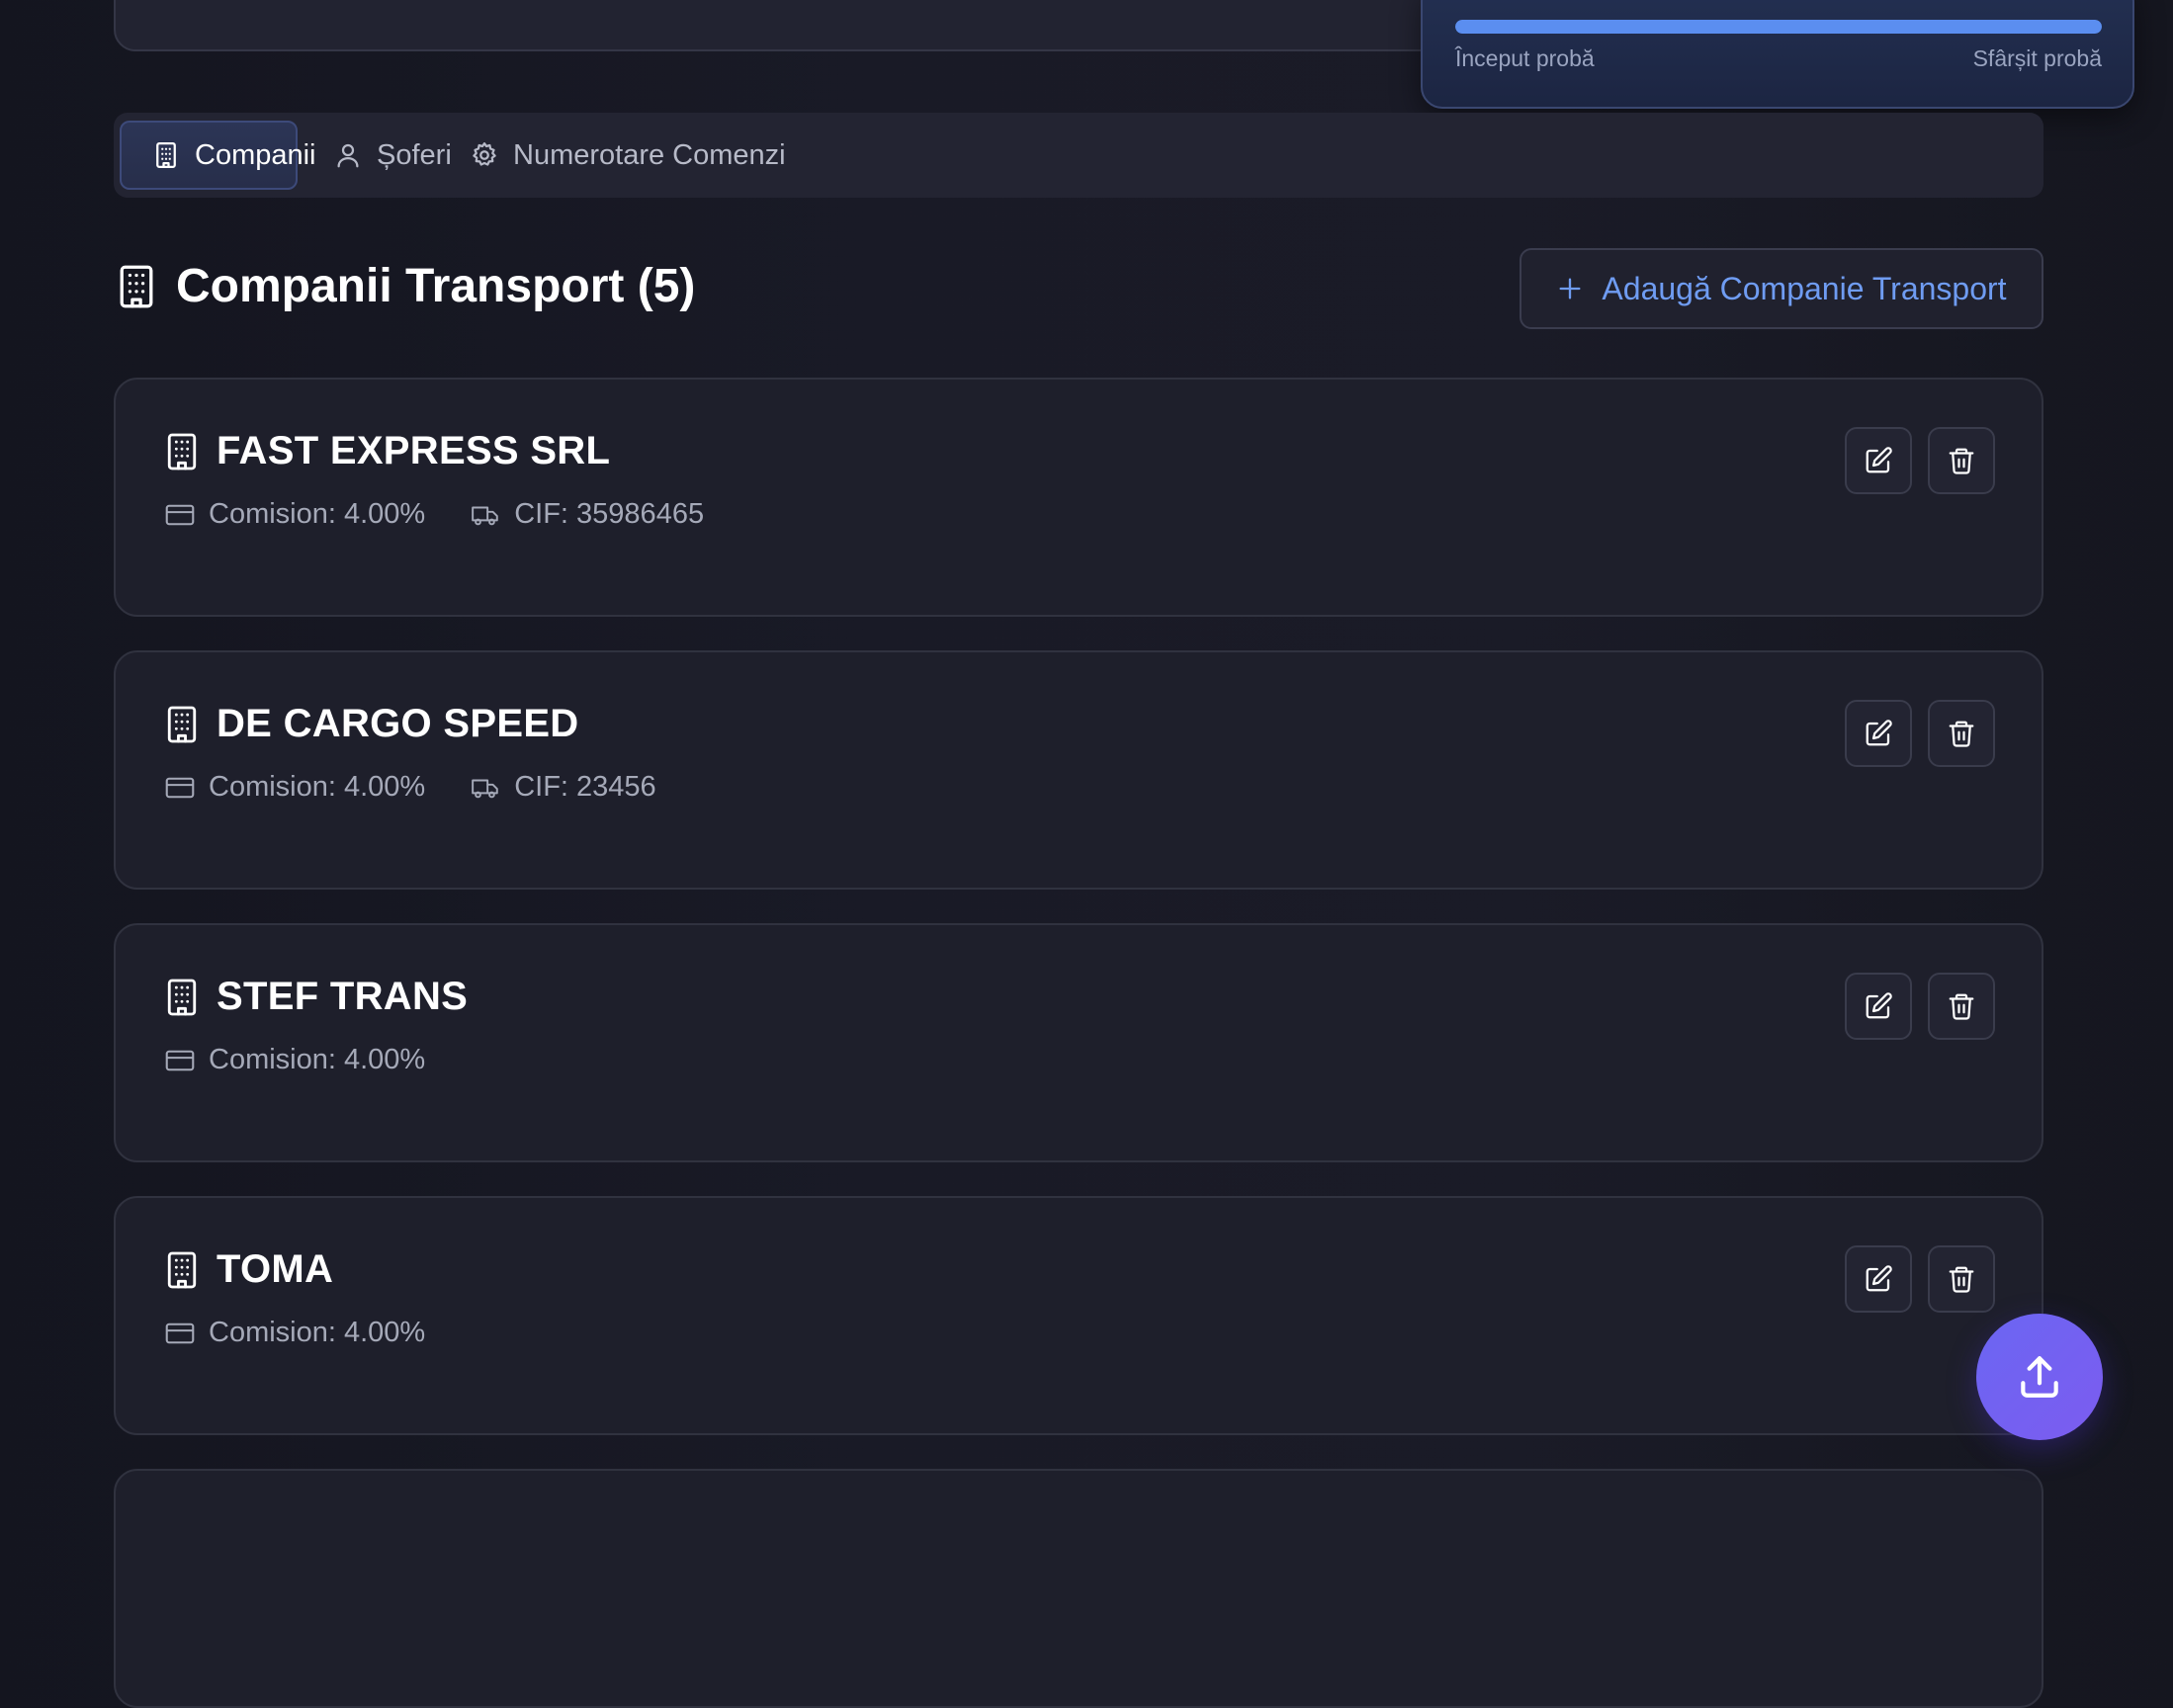 The image size is (2173, 1708). I want to click on trial-end-label: Sfârșit probă, so click(2037, 58).